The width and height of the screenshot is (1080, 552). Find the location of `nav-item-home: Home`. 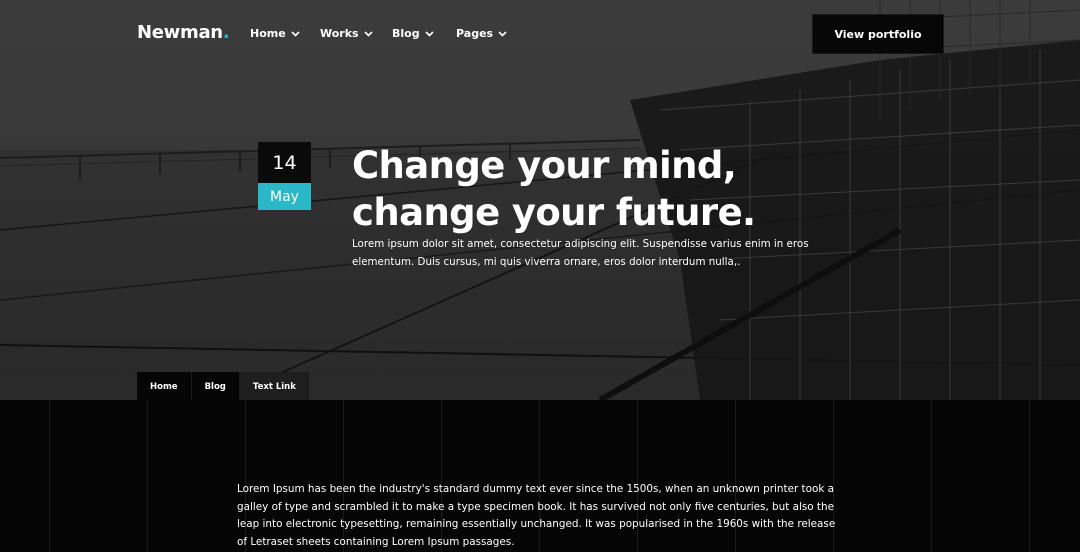

nav-item-home: Home is located at coordinates (275, 33).